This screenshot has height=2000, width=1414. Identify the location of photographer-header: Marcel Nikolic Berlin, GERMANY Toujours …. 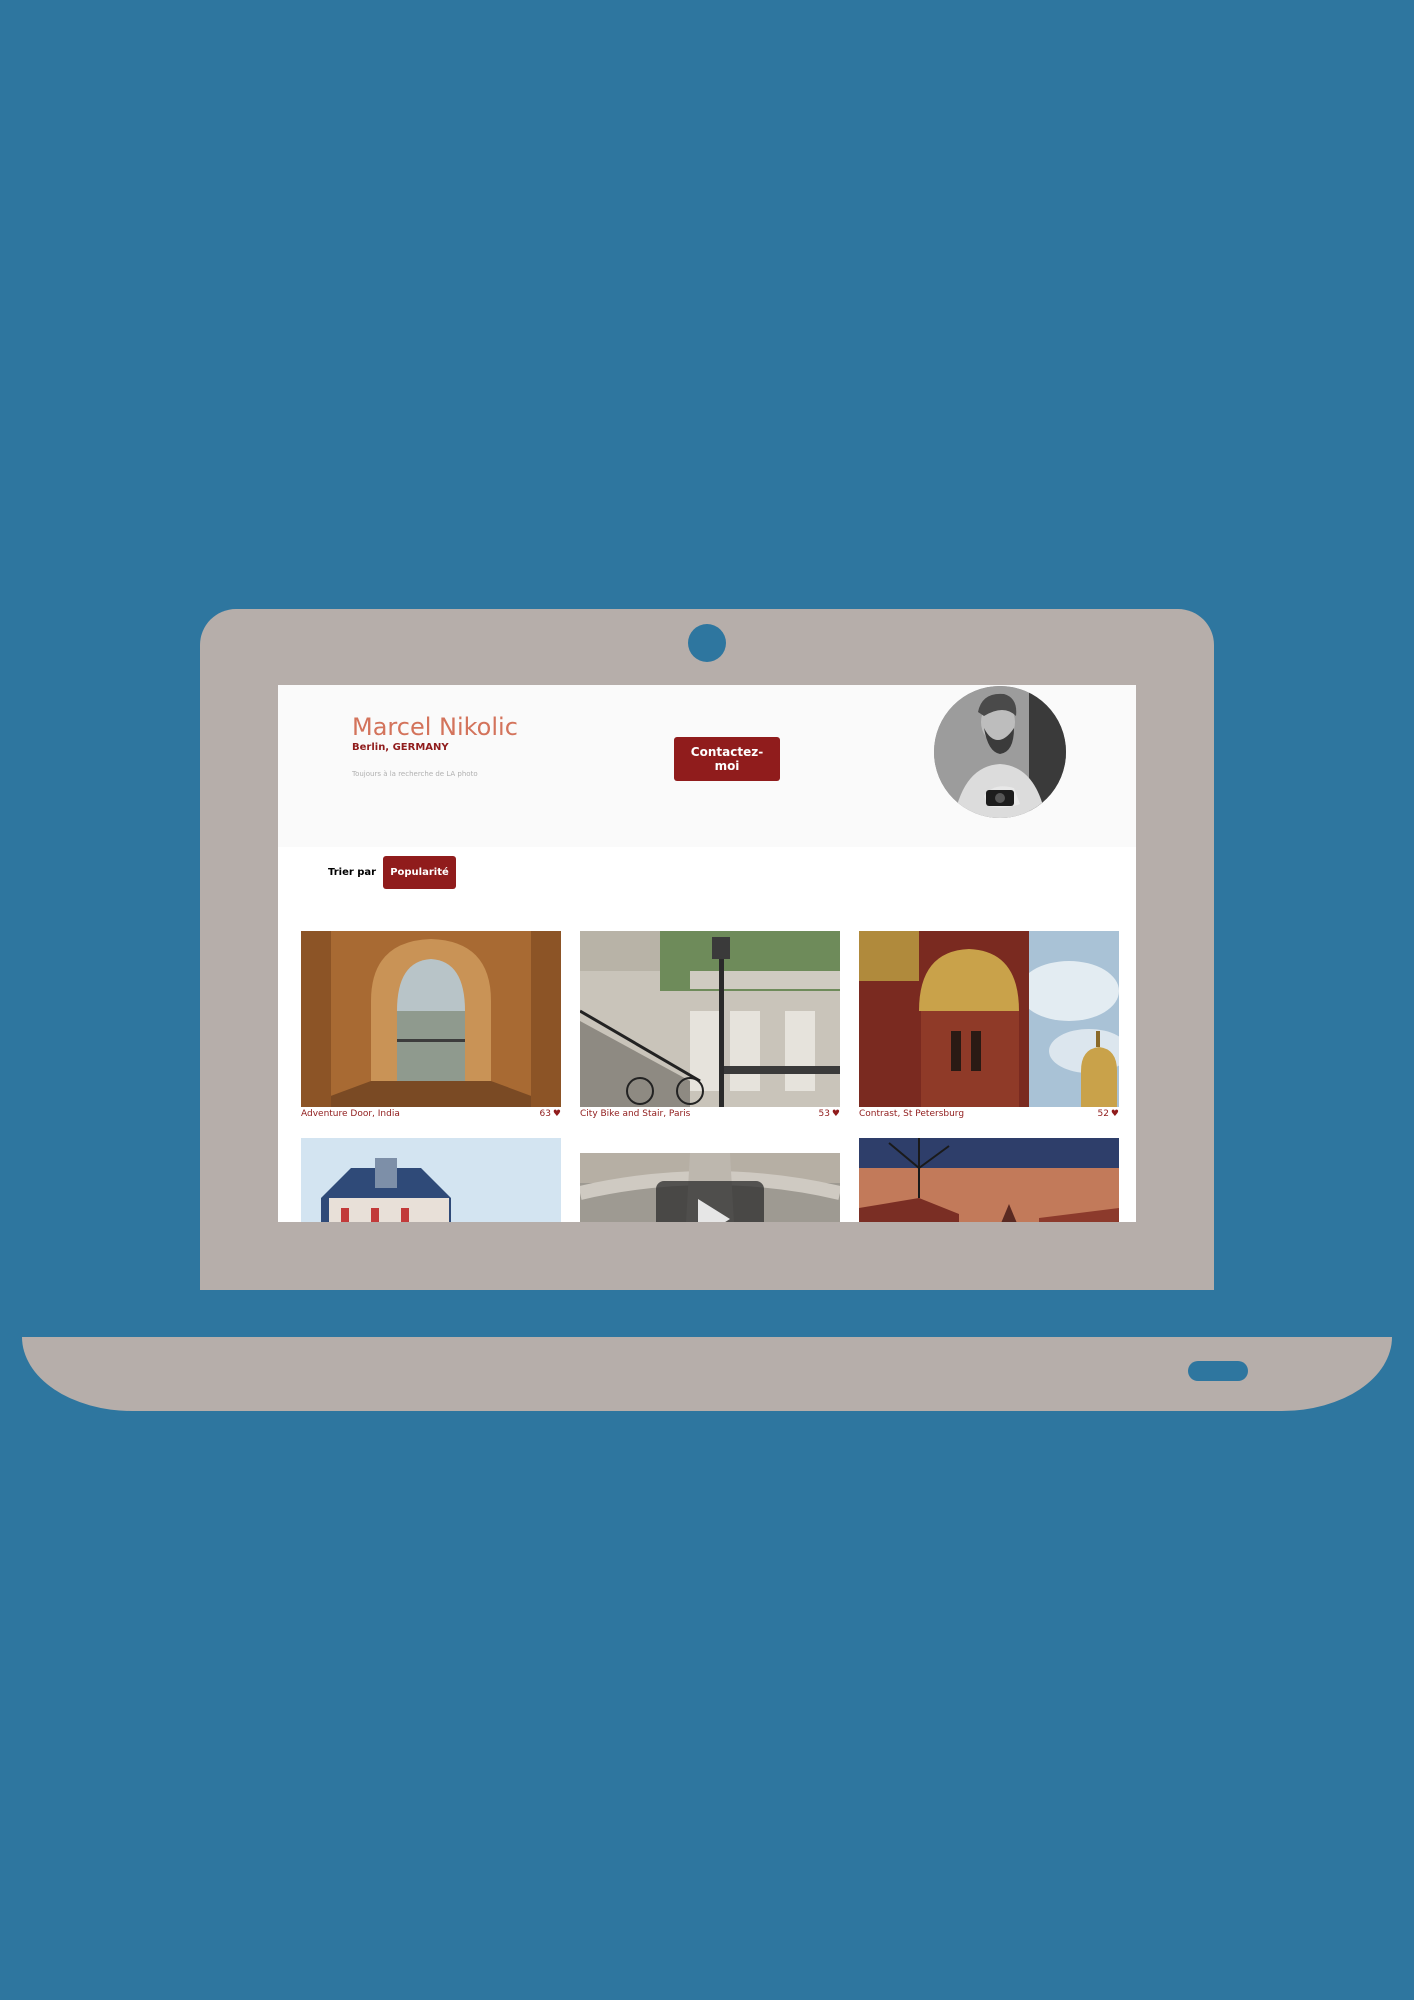
(707, 766).